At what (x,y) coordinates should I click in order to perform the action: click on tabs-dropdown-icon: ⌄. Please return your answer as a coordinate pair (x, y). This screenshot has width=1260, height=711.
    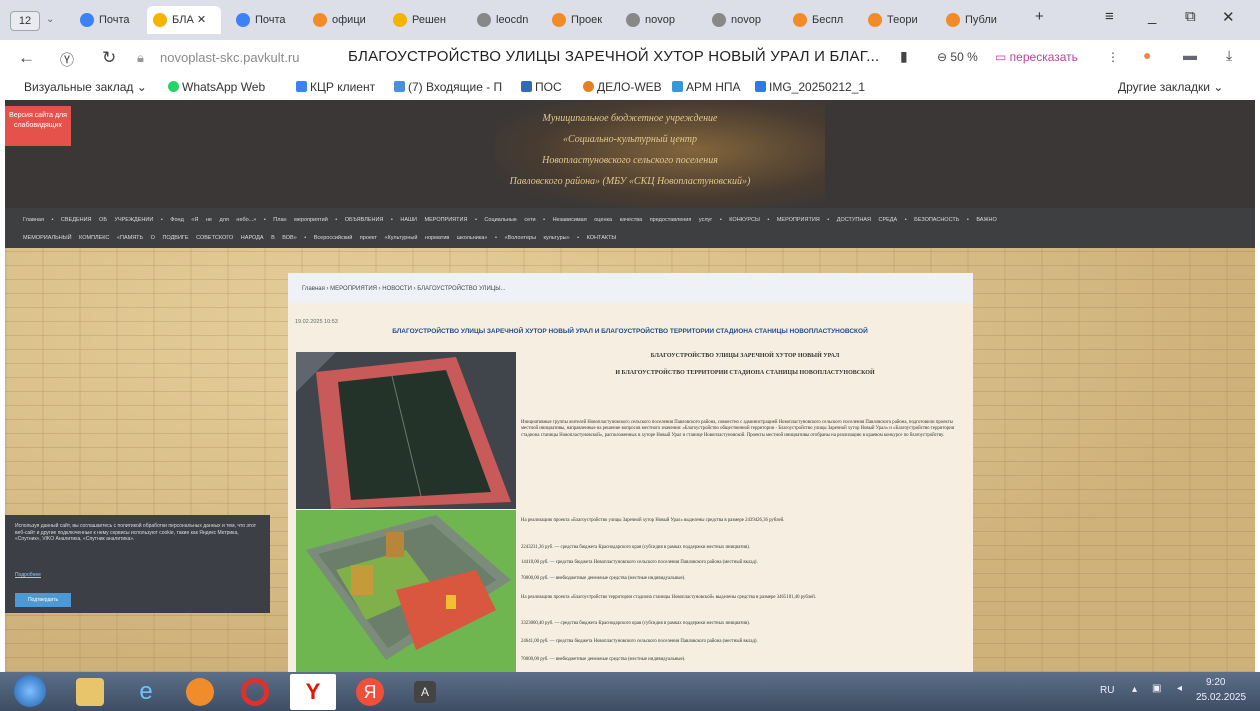
    Looking at the image, I should click on (50, 20).